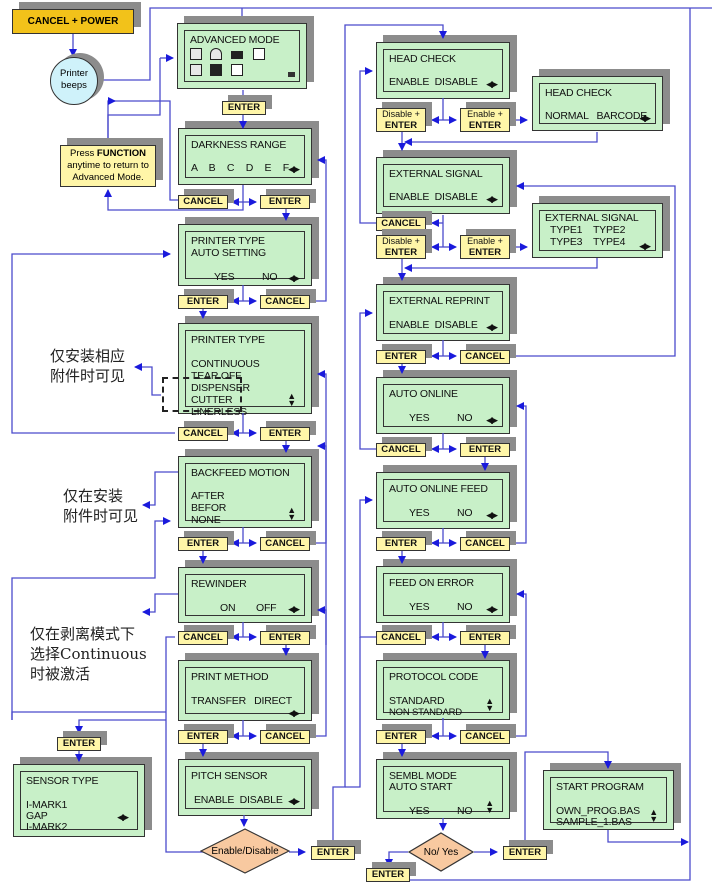 The image size is (712, 893). Describe the element at coordinates (216, 70) in the screenshot. I see `tools-icon` at that location.